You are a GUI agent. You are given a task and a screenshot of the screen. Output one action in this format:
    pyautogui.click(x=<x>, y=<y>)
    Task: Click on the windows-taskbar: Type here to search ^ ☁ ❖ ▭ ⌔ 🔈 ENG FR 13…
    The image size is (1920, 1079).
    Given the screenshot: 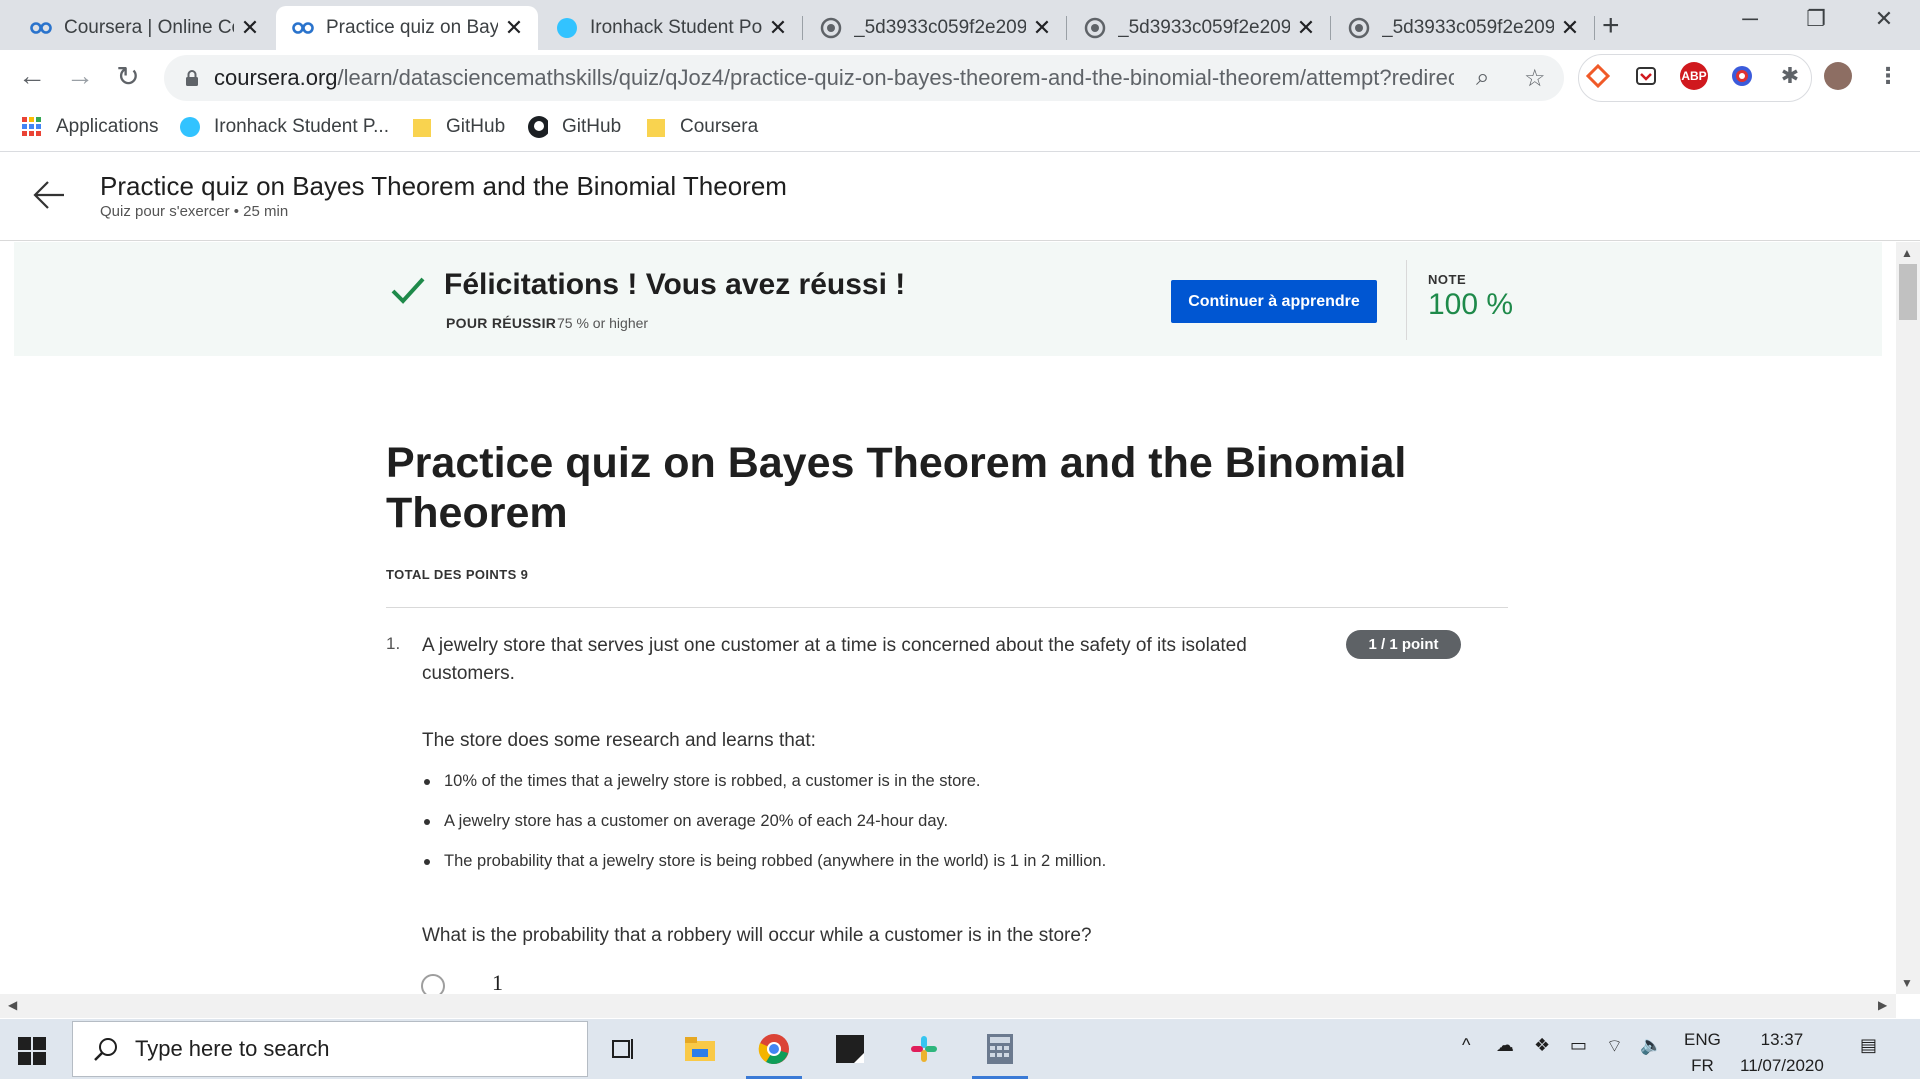 What is the action you would take?
    pyautogui.click(x=960, y=1049)
    